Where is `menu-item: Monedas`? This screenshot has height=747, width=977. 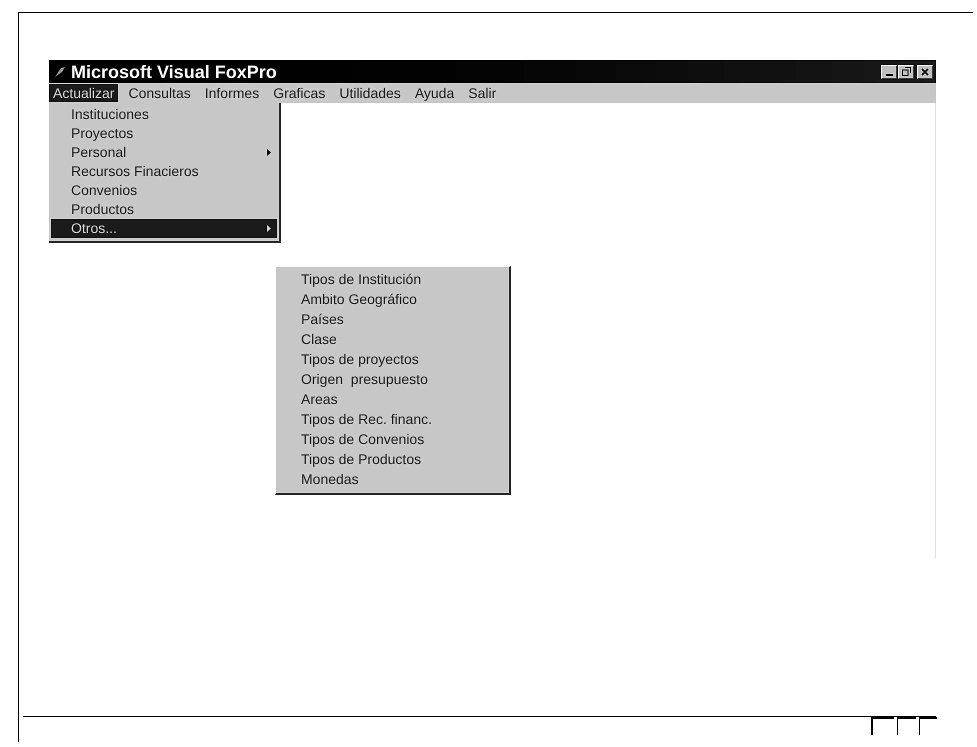 menu-item: Monedas is located at coordinates (392, 479).